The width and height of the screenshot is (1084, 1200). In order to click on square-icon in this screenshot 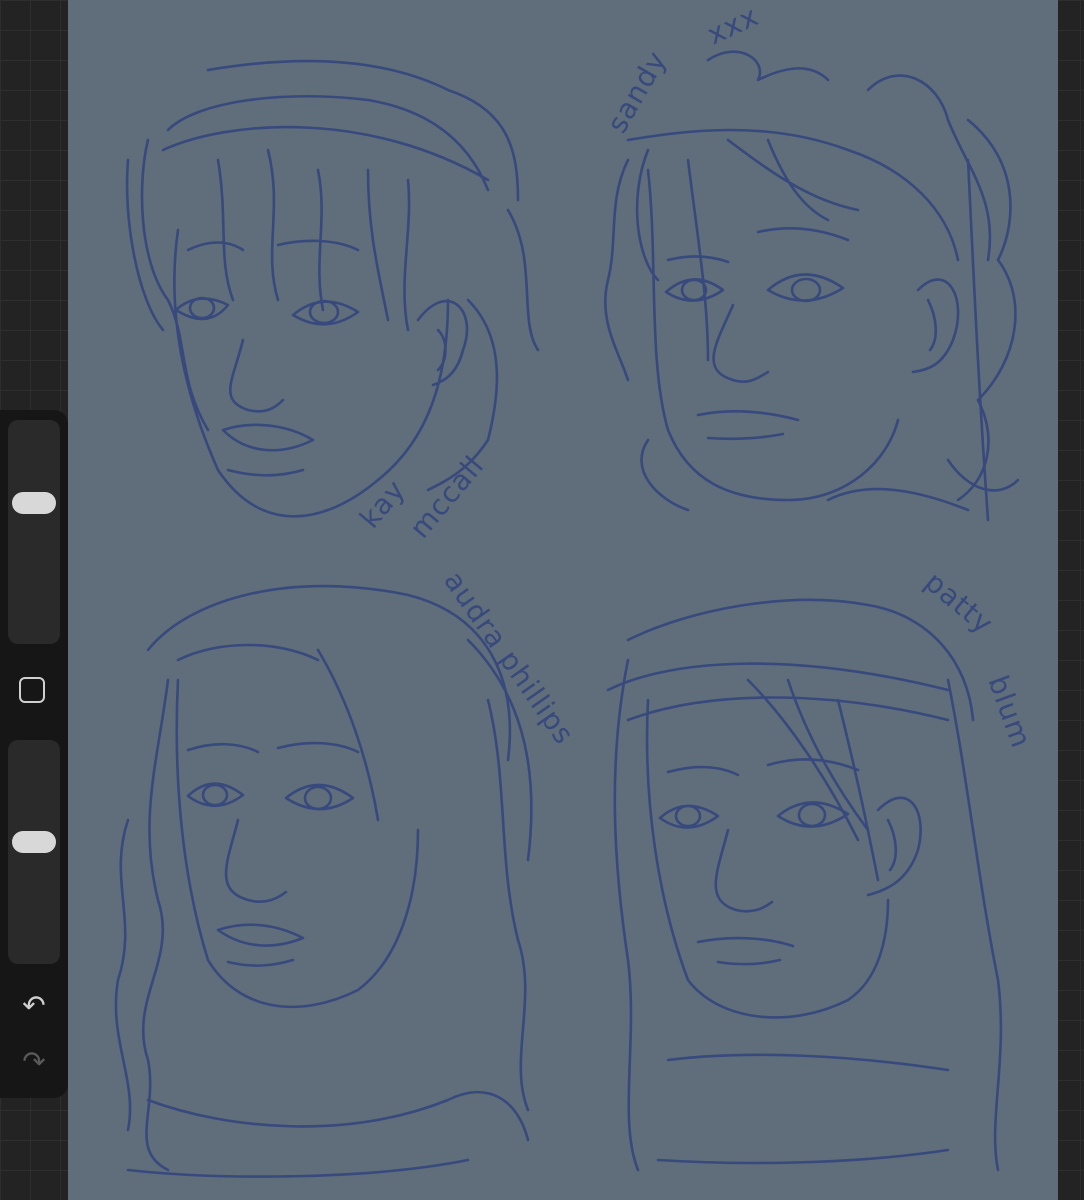, I will do `click(32, 690)`.